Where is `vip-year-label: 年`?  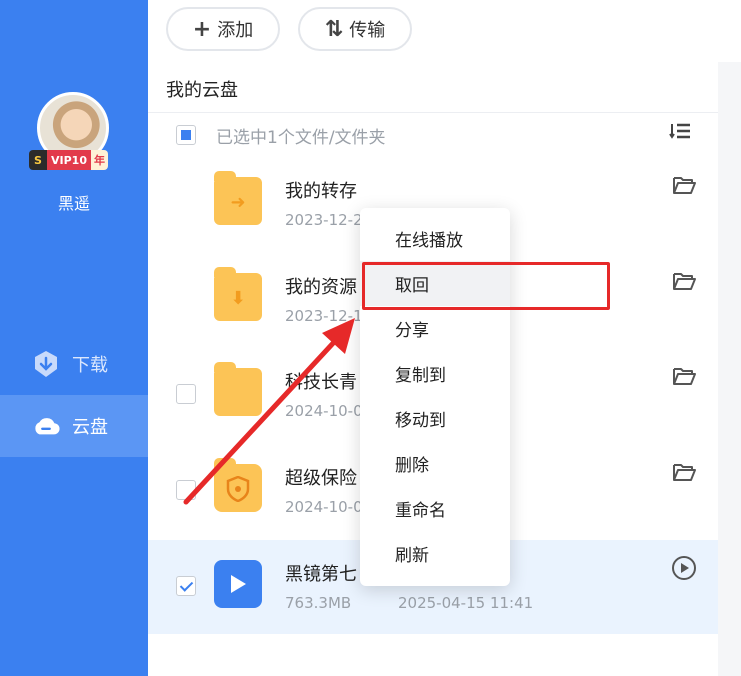 vip-year-label: 年 is located at coordinates (99, 160).